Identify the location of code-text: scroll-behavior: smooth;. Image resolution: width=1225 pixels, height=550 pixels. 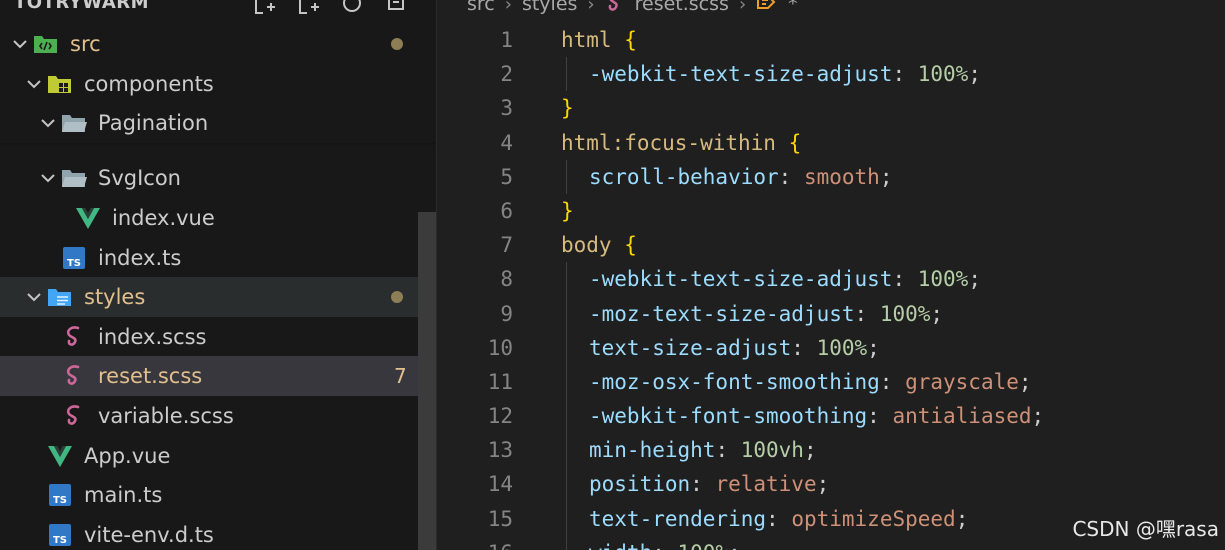
(740, 177).